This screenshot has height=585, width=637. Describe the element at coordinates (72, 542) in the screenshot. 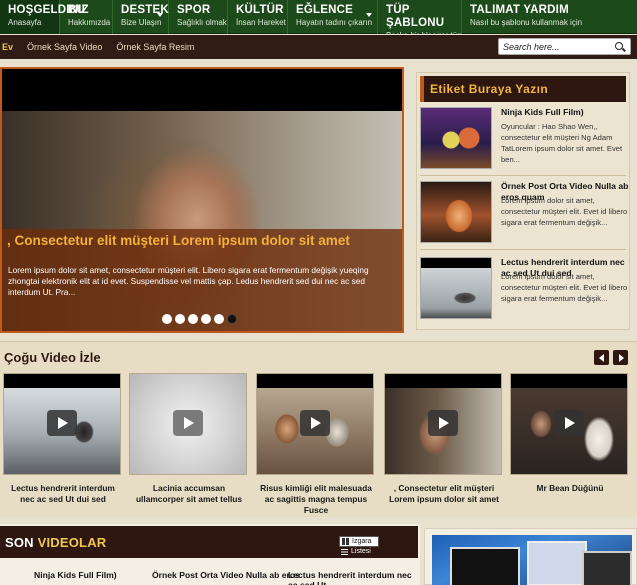

I see `section-title-highlight: VIDEOLAR` at that location.